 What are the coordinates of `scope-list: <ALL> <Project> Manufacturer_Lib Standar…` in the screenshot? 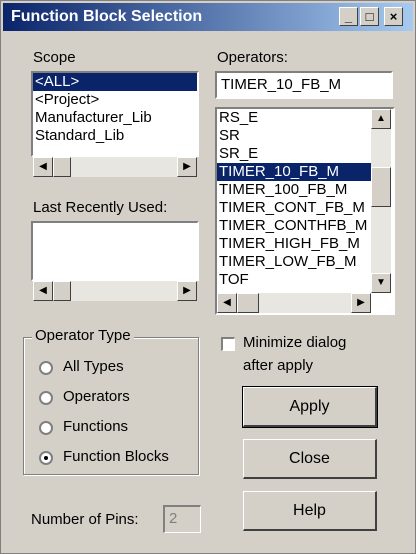 It's located at (115, 114).